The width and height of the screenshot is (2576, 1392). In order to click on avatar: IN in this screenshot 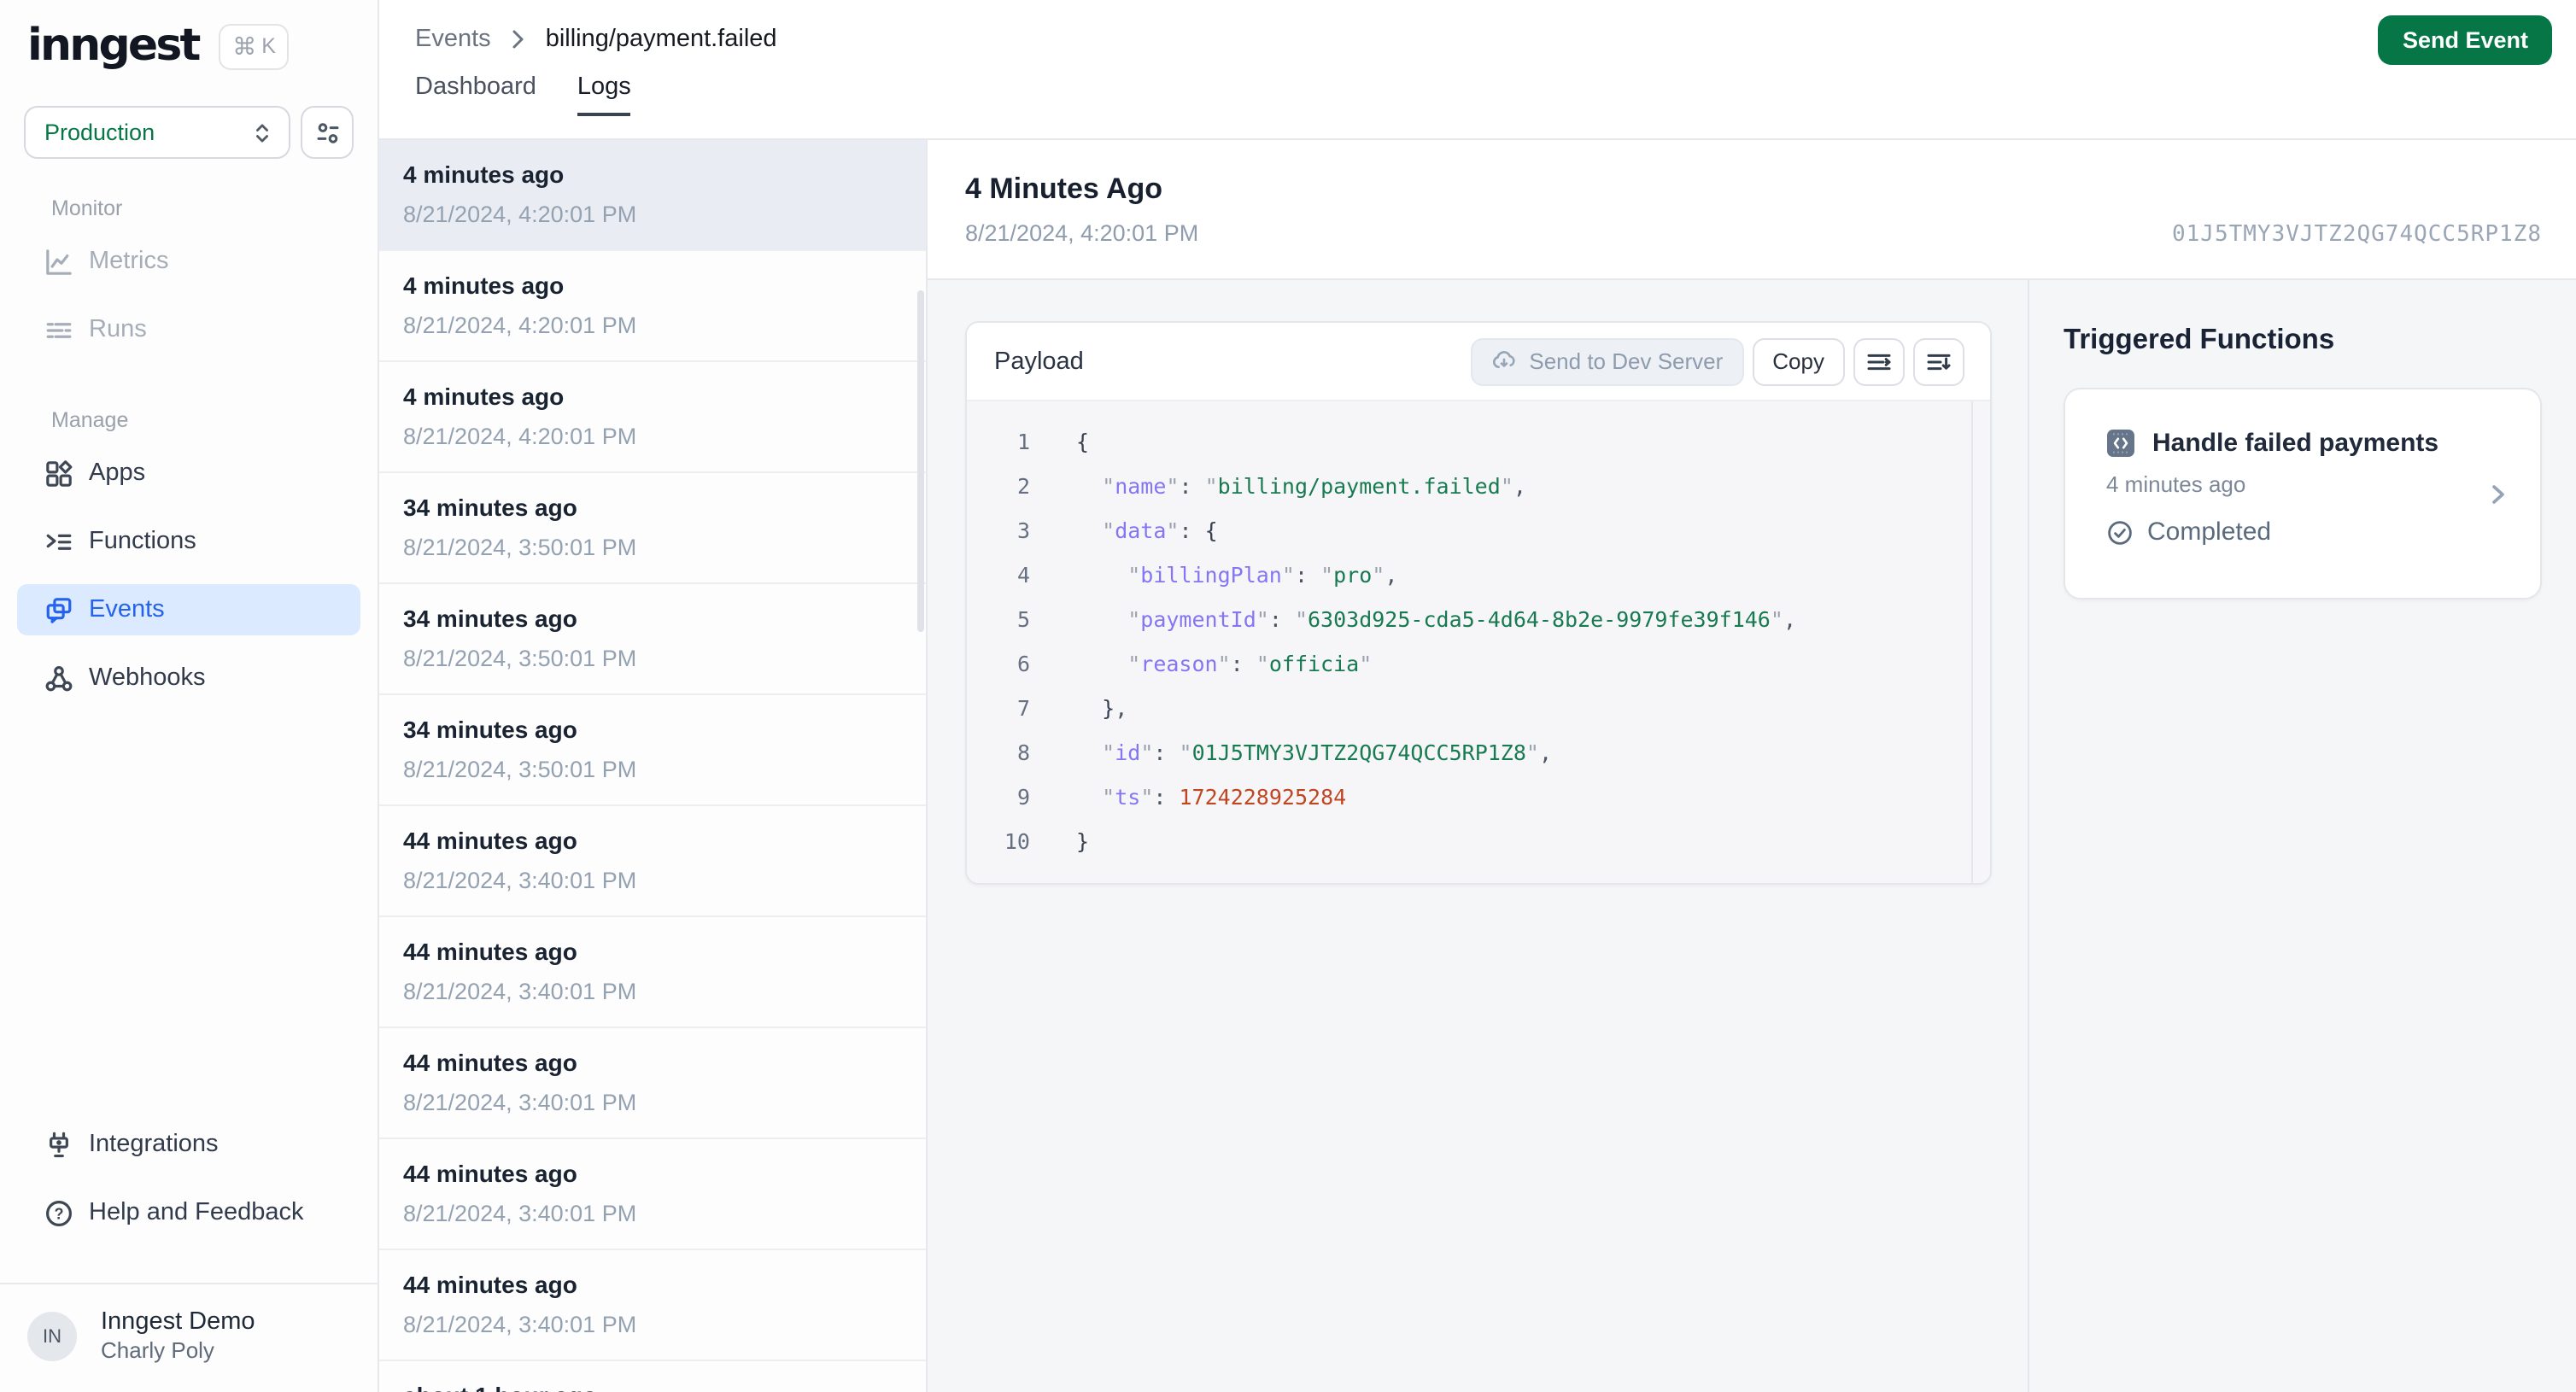, I will do `click(52, 1336)`.